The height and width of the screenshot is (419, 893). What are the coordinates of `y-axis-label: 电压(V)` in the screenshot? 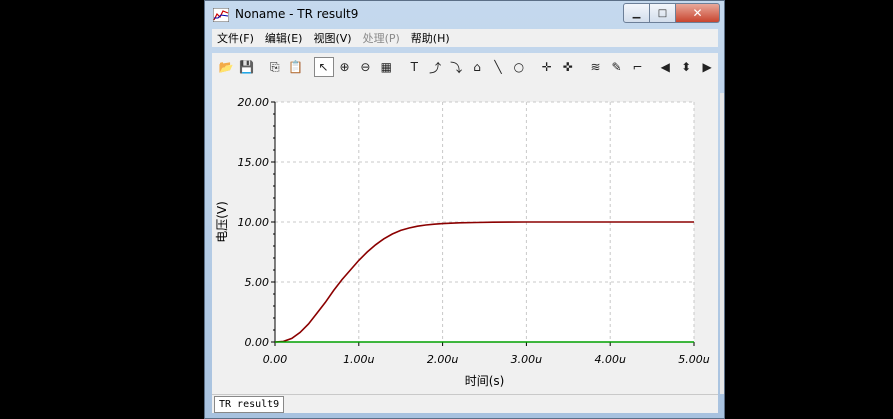 It's located at (222, 222).